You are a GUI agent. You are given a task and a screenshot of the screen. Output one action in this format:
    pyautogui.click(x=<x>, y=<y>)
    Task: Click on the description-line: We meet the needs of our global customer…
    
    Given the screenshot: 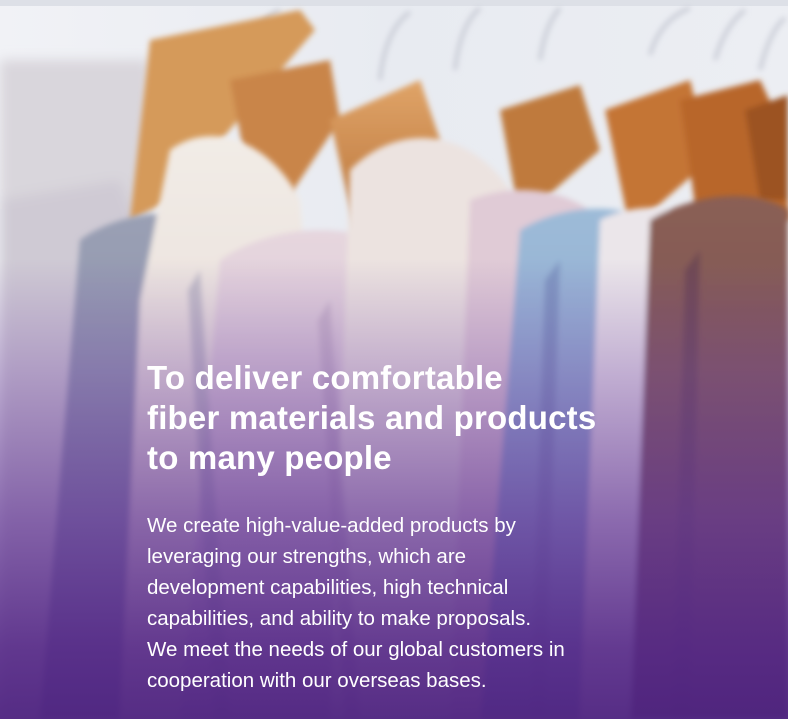 What is the action you would take?
    pyautogui.click(x=356, y=649)
    